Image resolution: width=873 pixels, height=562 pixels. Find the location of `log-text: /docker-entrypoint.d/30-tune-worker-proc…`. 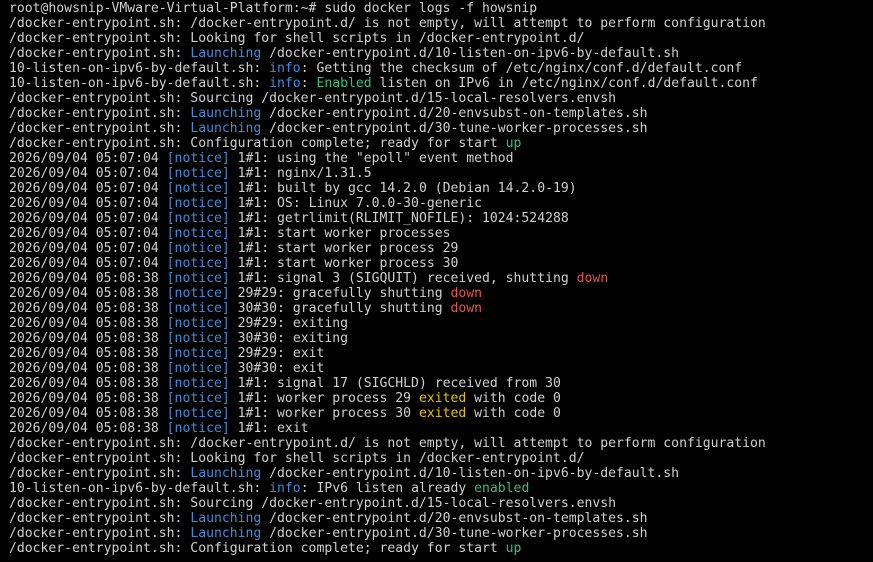

log-text: /docker-entrypoint.d/30-tune-worker-proc… is located at coordinates (454, 533).